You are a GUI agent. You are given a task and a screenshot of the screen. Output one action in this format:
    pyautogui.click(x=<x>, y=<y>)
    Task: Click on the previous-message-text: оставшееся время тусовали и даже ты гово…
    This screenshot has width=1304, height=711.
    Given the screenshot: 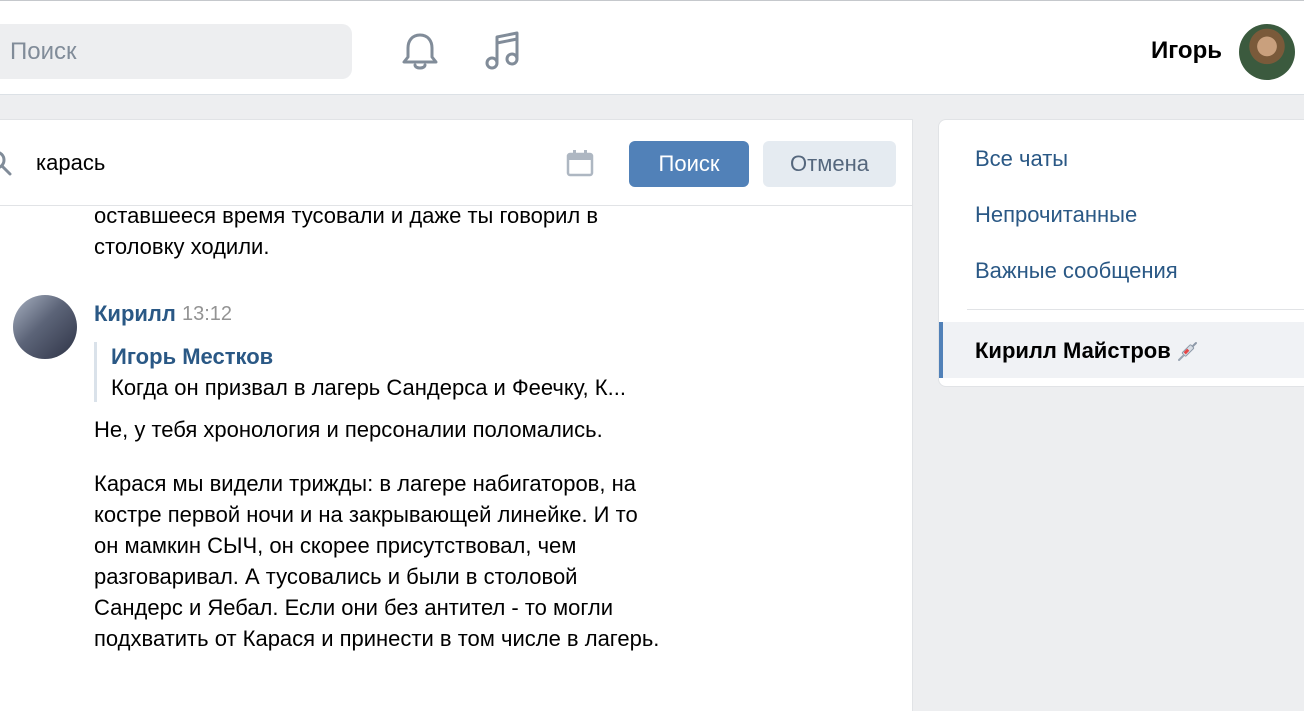 What is the action you would take?
    pyautogui.click(x=346, y=232)
    